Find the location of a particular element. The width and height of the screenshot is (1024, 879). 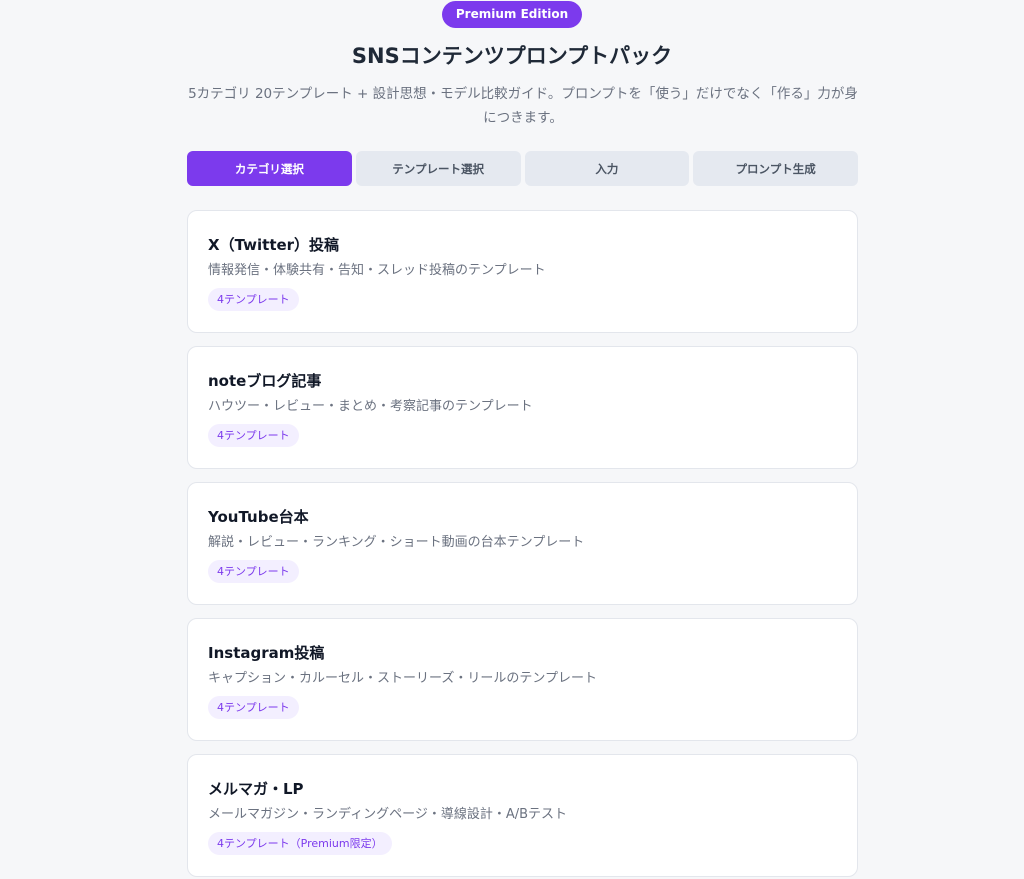

tab-input: 入力 is located at coordinates (607, 168).